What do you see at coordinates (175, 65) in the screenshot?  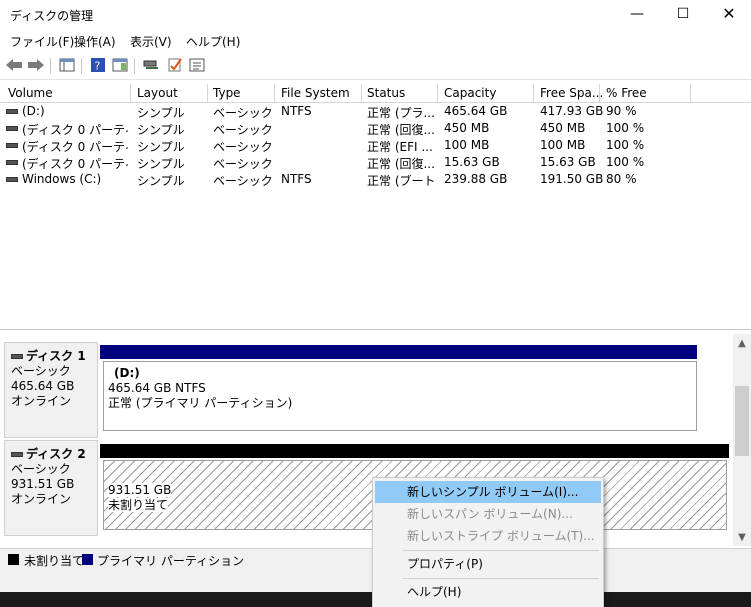 I see `checklist-icon` at bounding box center [175, 65].